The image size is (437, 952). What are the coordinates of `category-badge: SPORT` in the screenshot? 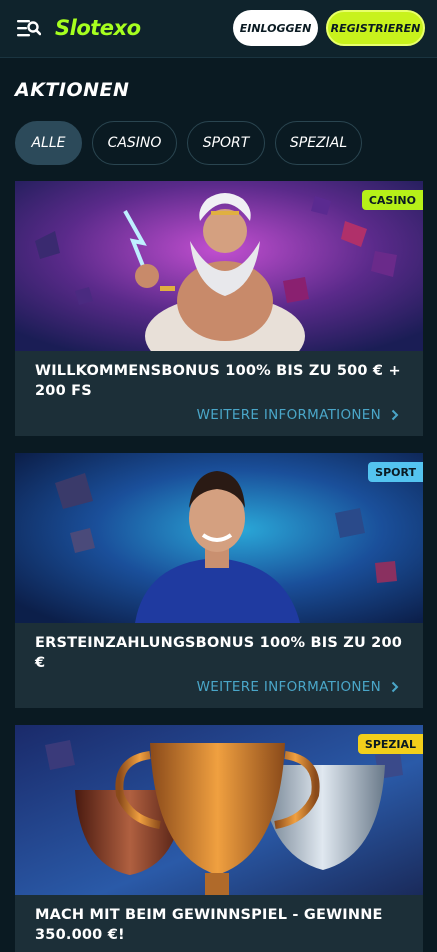 It's located at (395, 472).